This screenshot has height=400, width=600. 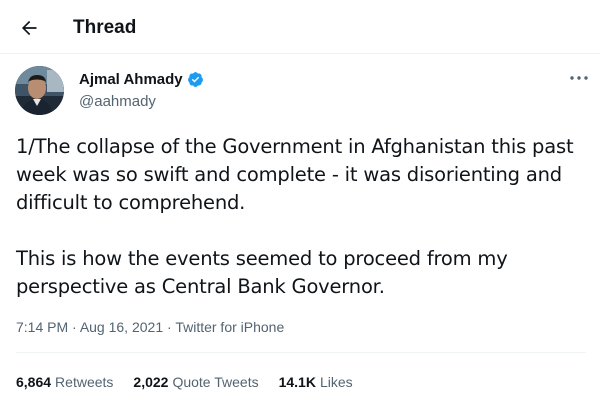 I want to click on author-name: Ajmal Ahmady, so click(x=131, y=79).